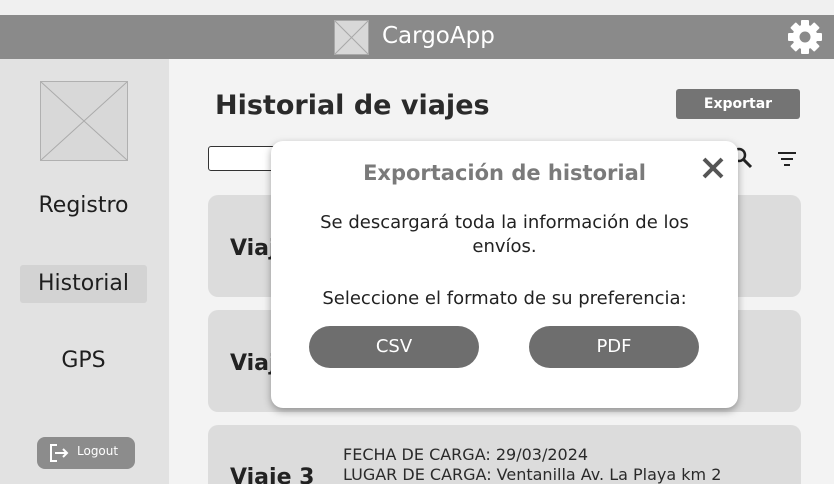 This screenshot has height=484, width=834. Describe the element at coordinates (805, 37) in the screenshot. I see `gear-icon` at that location.